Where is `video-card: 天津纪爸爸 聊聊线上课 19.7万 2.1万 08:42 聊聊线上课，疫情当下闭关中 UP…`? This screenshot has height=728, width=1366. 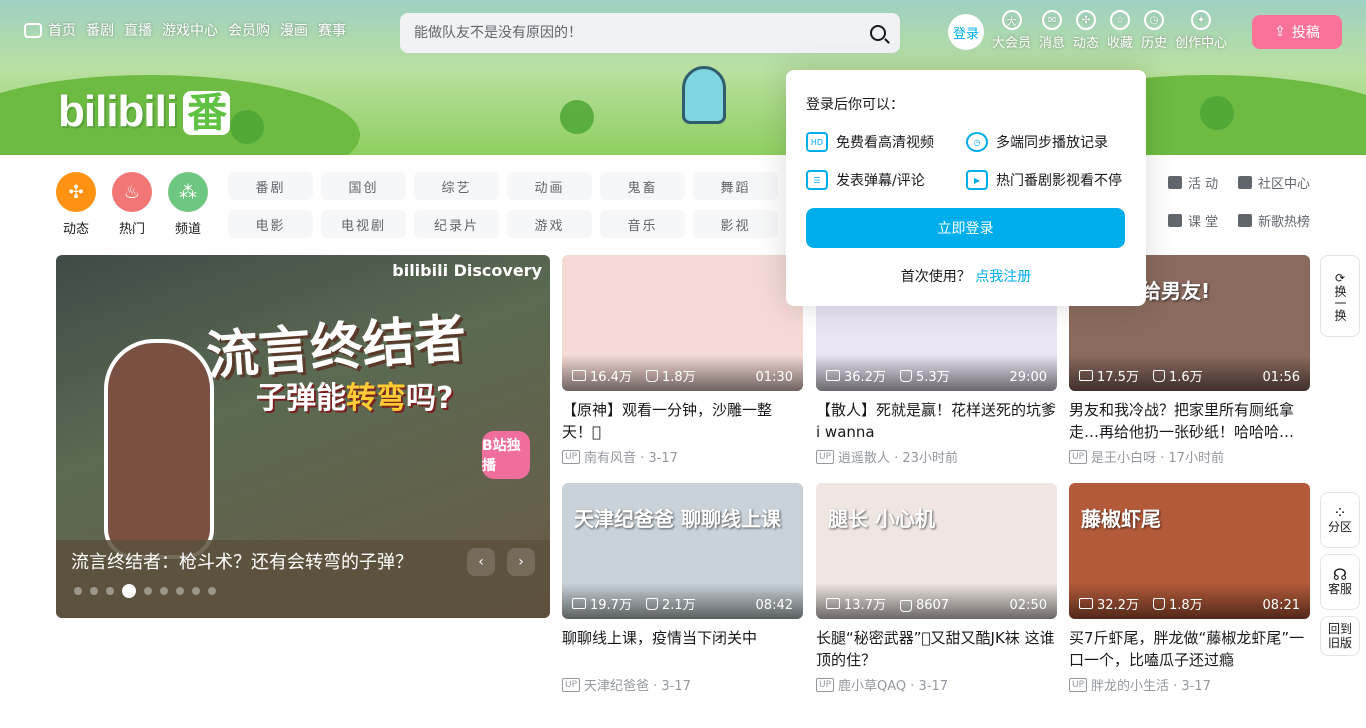 video-card: 天津纪爸爸 聊聊线上课 19.7万 2.1万 08:42 聊聊线上课，疫情当下闭关中 UP… is located at coordinates (682, 588).